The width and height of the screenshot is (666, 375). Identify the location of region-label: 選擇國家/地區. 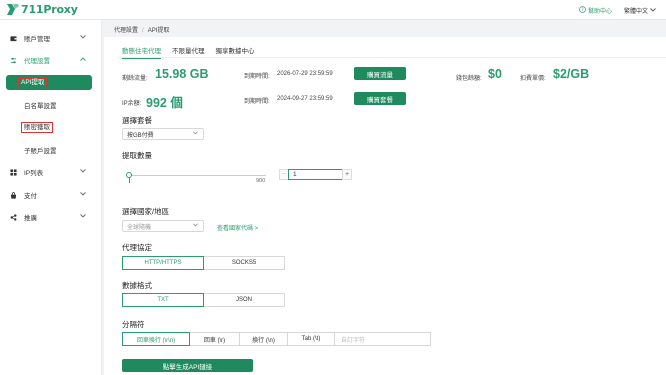
(146, 211).